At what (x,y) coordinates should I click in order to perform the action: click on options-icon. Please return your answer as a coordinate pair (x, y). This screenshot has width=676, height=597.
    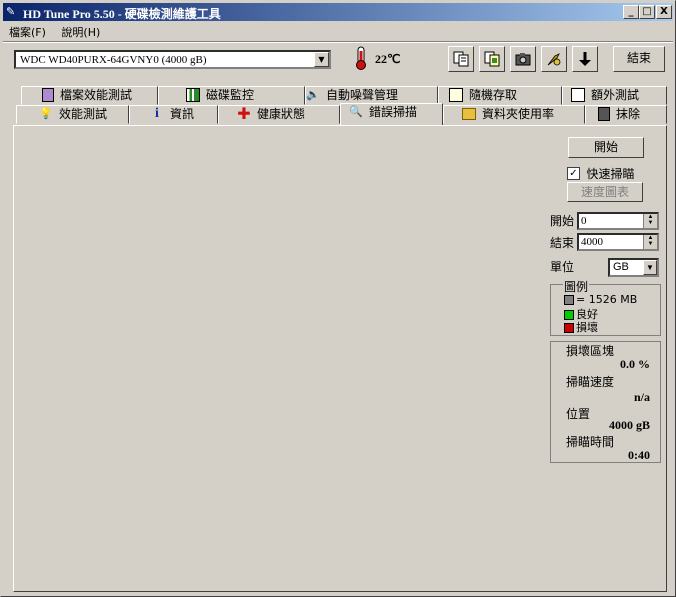
    Looking at the image, I should click on (554, 59).